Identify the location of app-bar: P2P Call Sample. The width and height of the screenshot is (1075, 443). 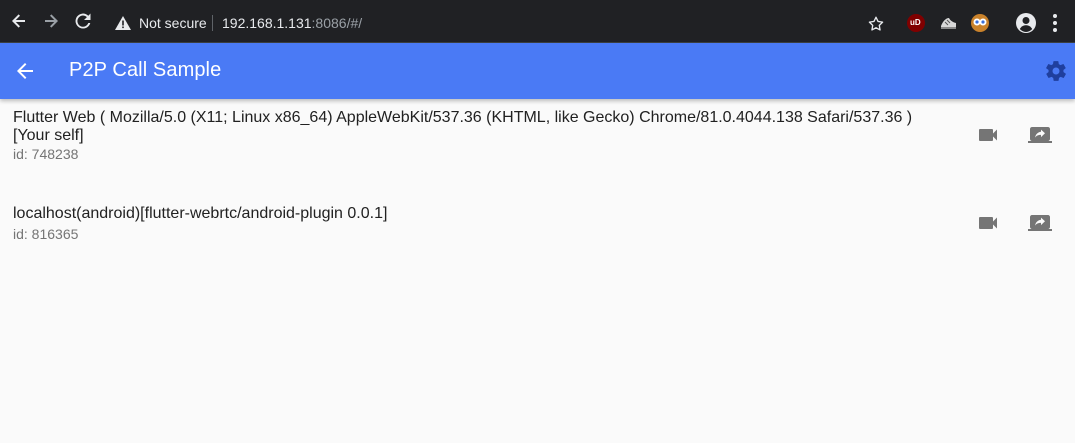
(537, 71).